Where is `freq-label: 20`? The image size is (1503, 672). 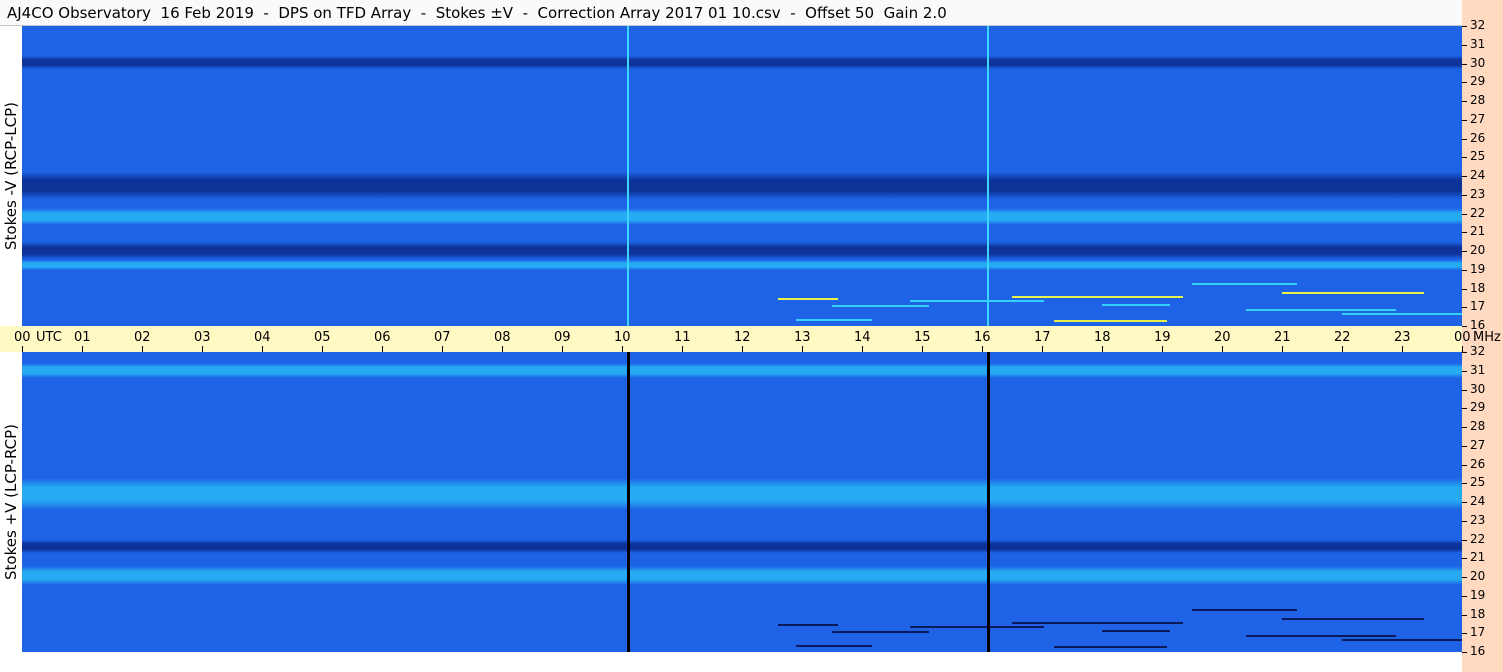 freq-label: 20 is located at coordinates (1478, 576).